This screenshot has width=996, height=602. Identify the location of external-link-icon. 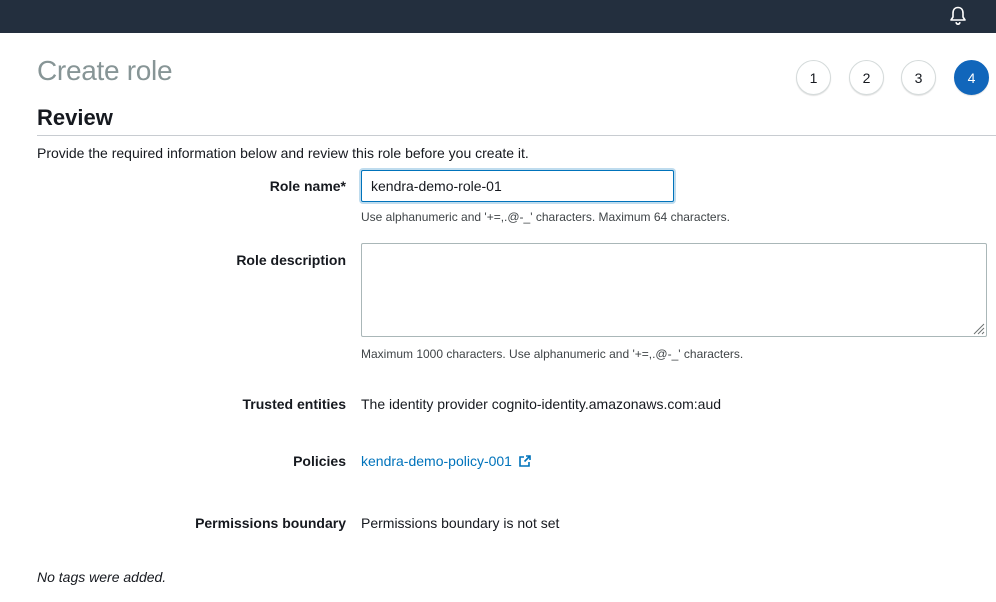
(525, 461).